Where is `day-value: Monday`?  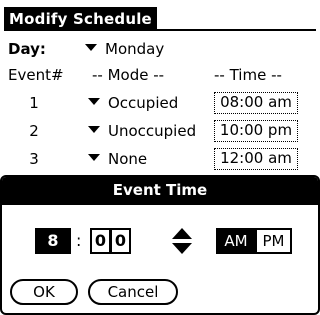 day-value: Monday is located at coordinates (135, 49).